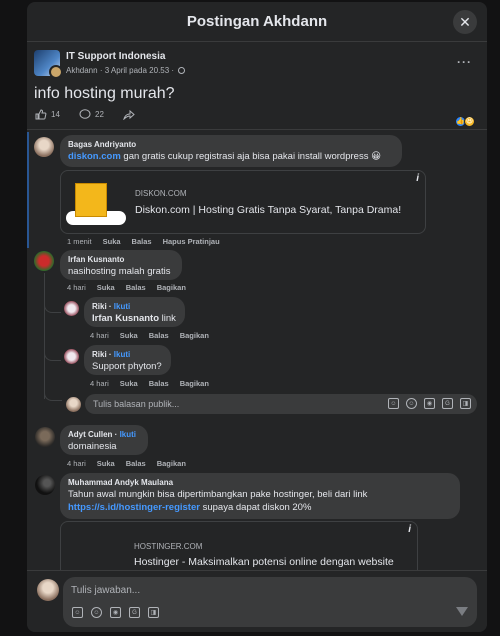 The image size is (500, 636). Describe the element at coordinates (182, 70) in the screenshot. I see `globe-icon` at that location.